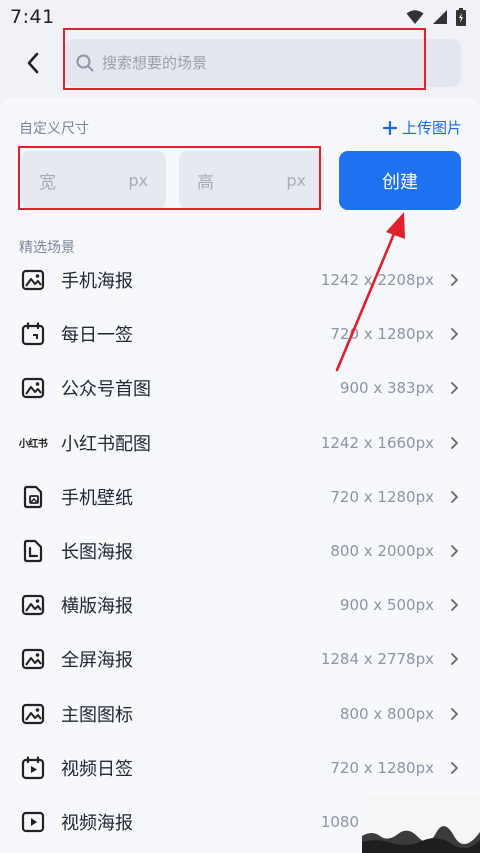 This screenshot has width=480, height=853. I want to click on scene-name: 全屏海报, so click(97, 661).